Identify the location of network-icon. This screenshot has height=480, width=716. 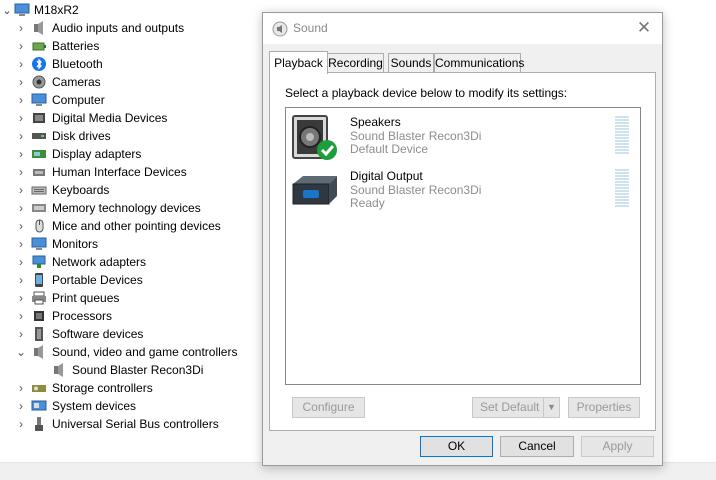
(39, 261).